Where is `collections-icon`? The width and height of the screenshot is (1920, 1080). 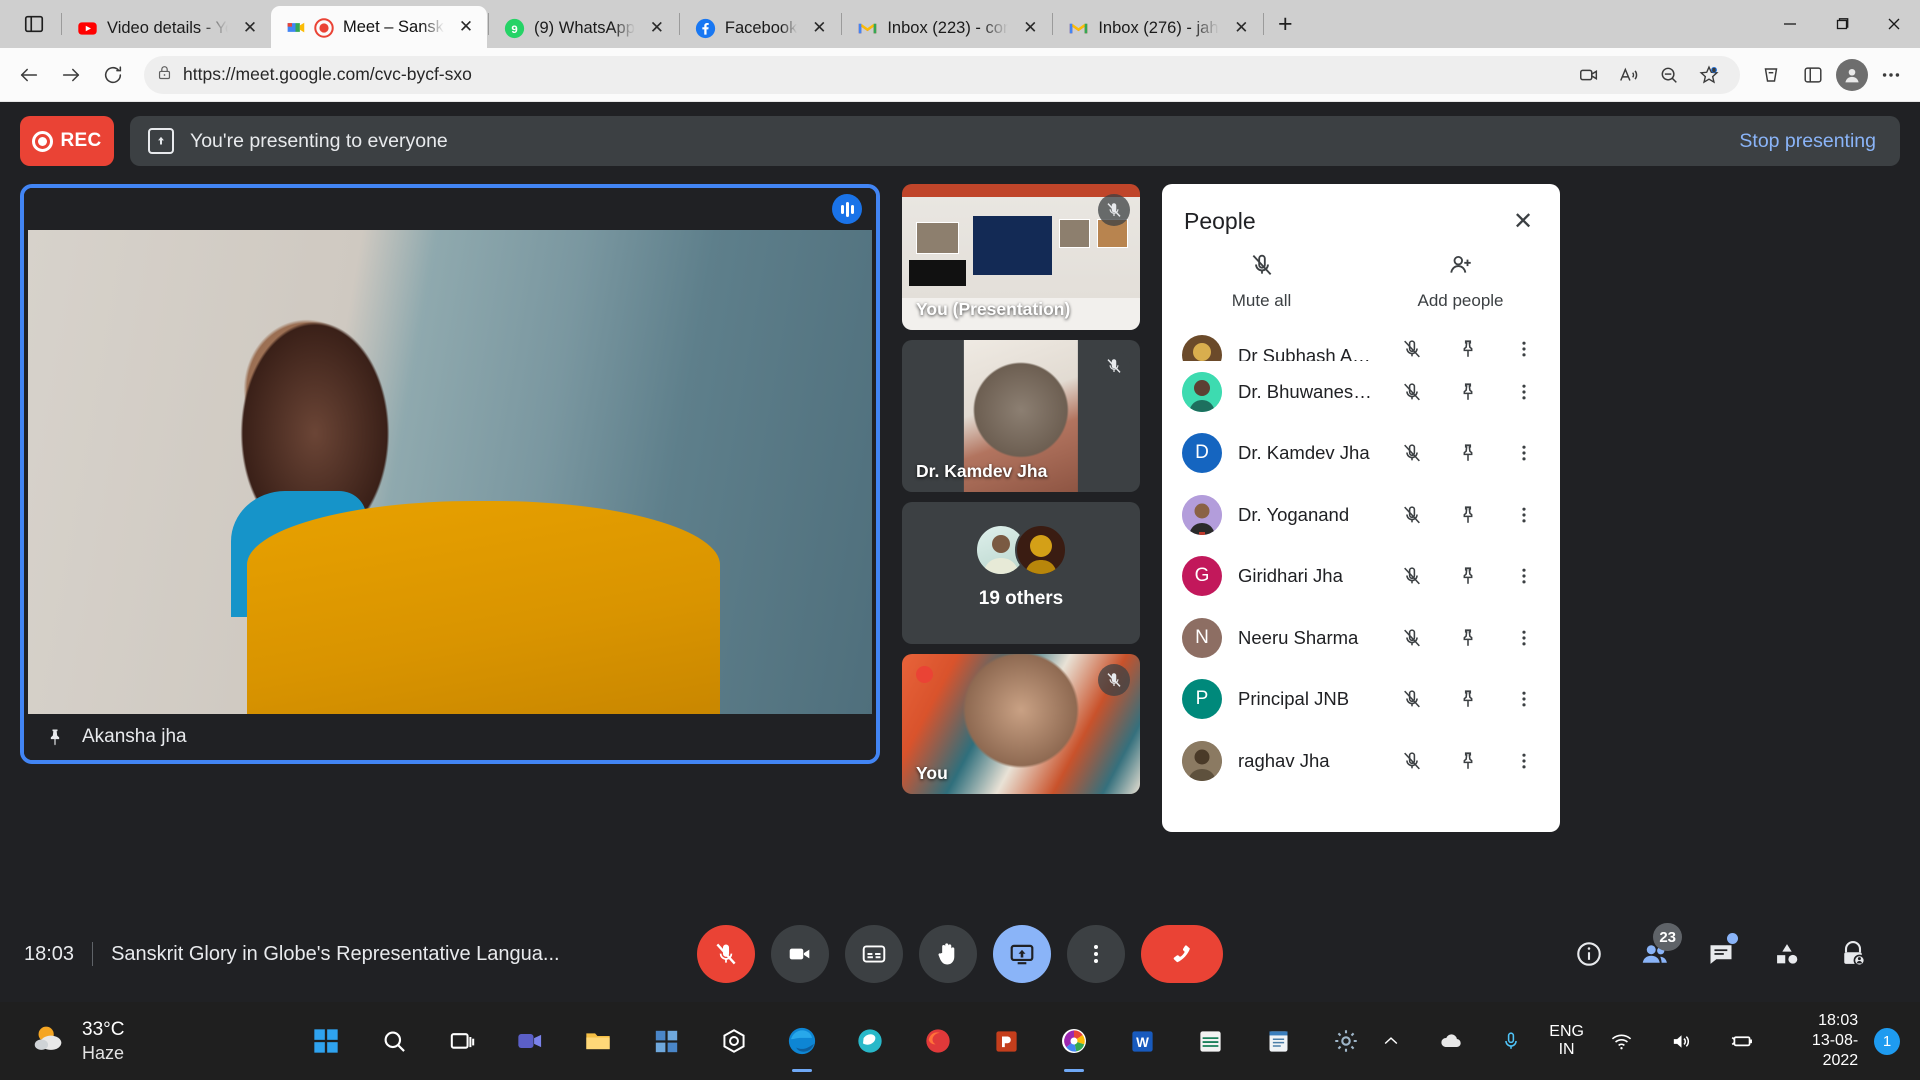
collections-icon is located at coordinates (1771, 75).